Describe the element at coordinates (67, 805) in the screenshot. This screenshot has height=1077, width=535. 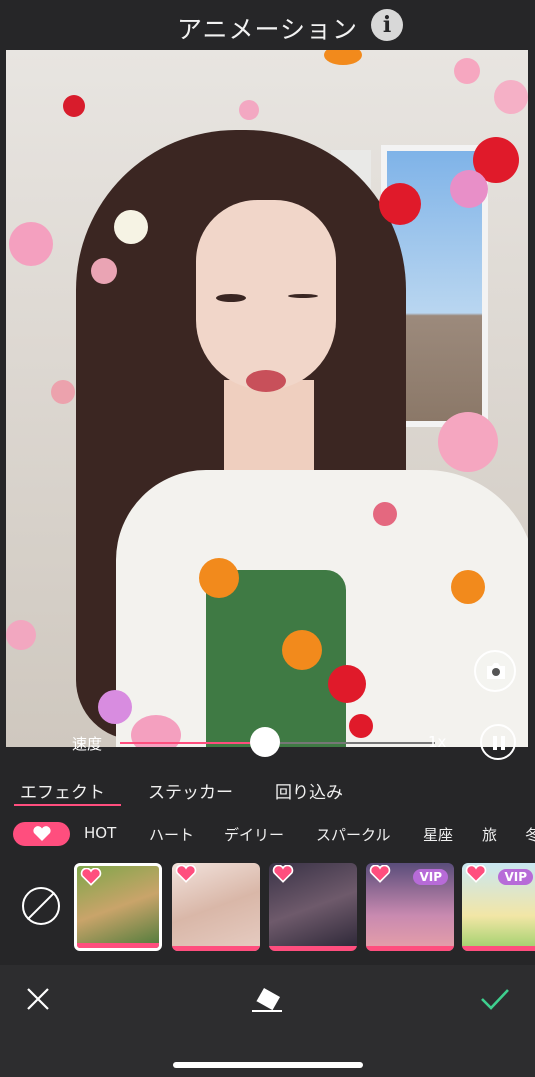
I see `tab-indicator` at that location.